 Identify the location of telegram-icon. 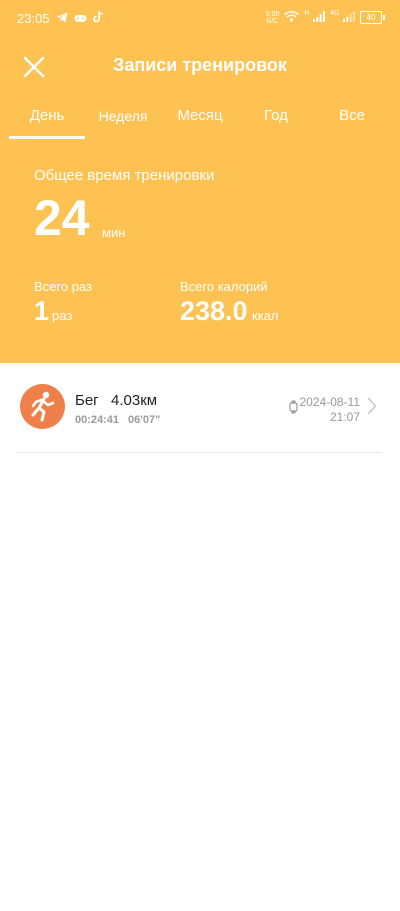
(62, 18).